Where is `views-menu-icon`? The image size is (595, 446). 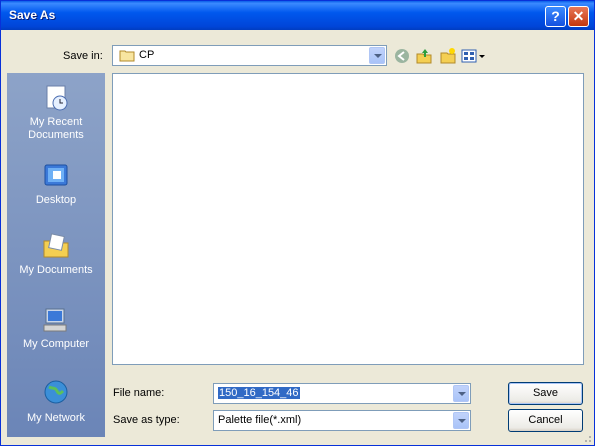
views-menu-icon is located at coordinates (474, 56).